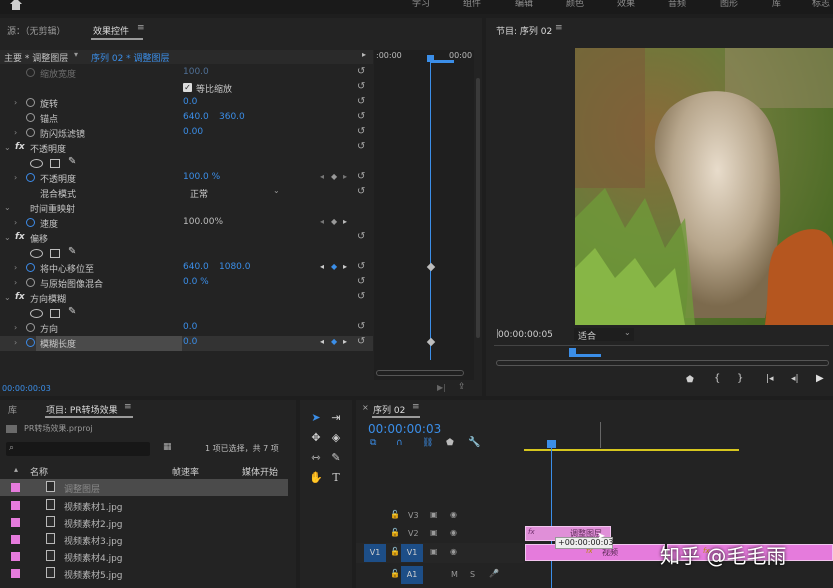 The image size is (833, 588). What do you see at coordinates (144, 573) in the screenshot?
I see `list-item: 视频素材5.jpg` at bounding box center [144, 573].